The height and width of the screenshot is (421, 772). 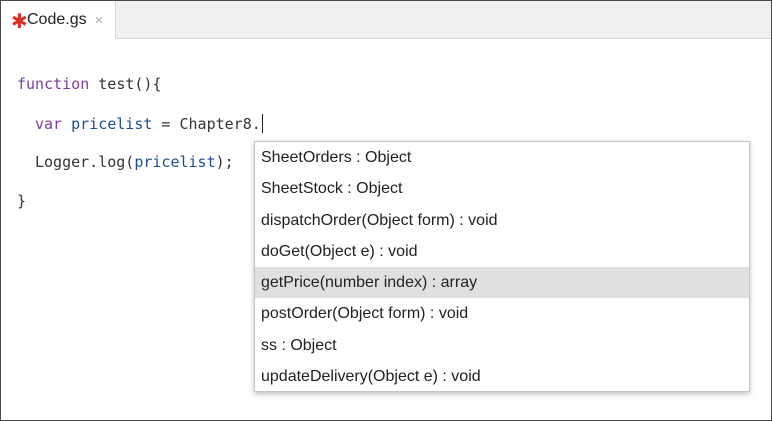 I want to click on code-line-3: Logger.log(pricelist);, so click(x=134, y=162).